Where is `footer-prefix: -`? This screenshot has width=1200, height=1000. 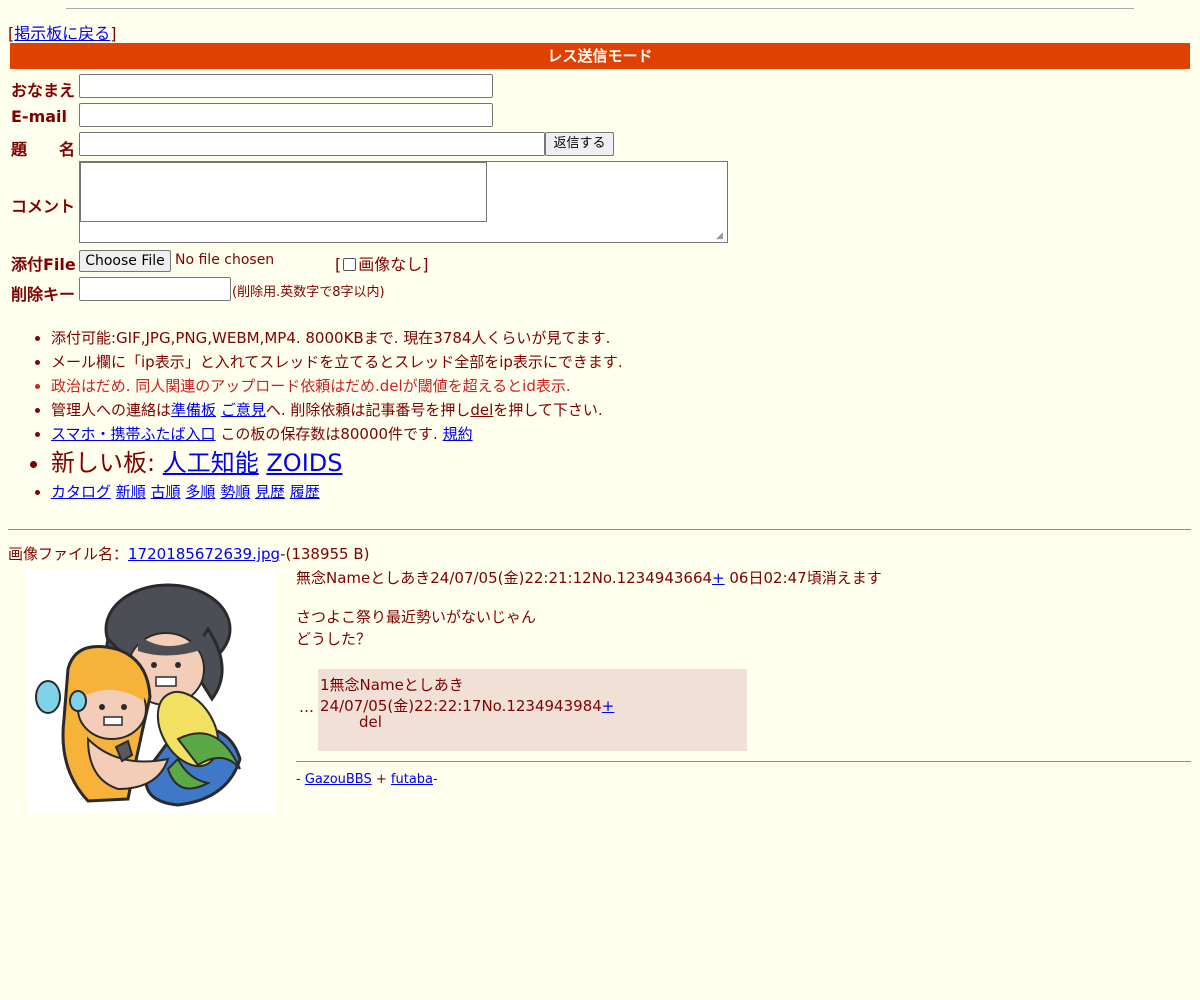
footer-prefix: - is located at coordinates (300, 779).